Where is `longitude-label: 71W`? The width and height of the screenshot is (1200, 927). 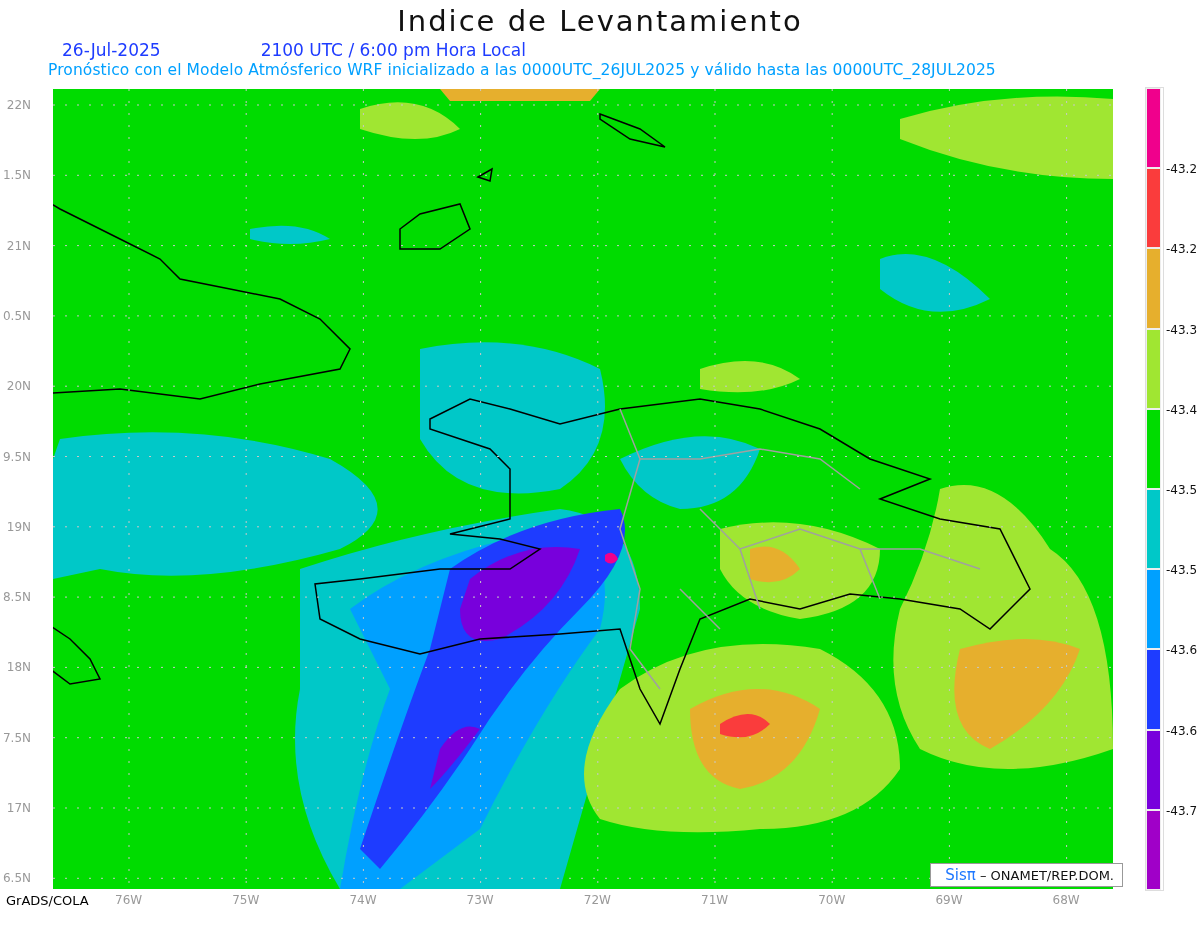
longitude-label: 71W is located at coordinates (715, 900).